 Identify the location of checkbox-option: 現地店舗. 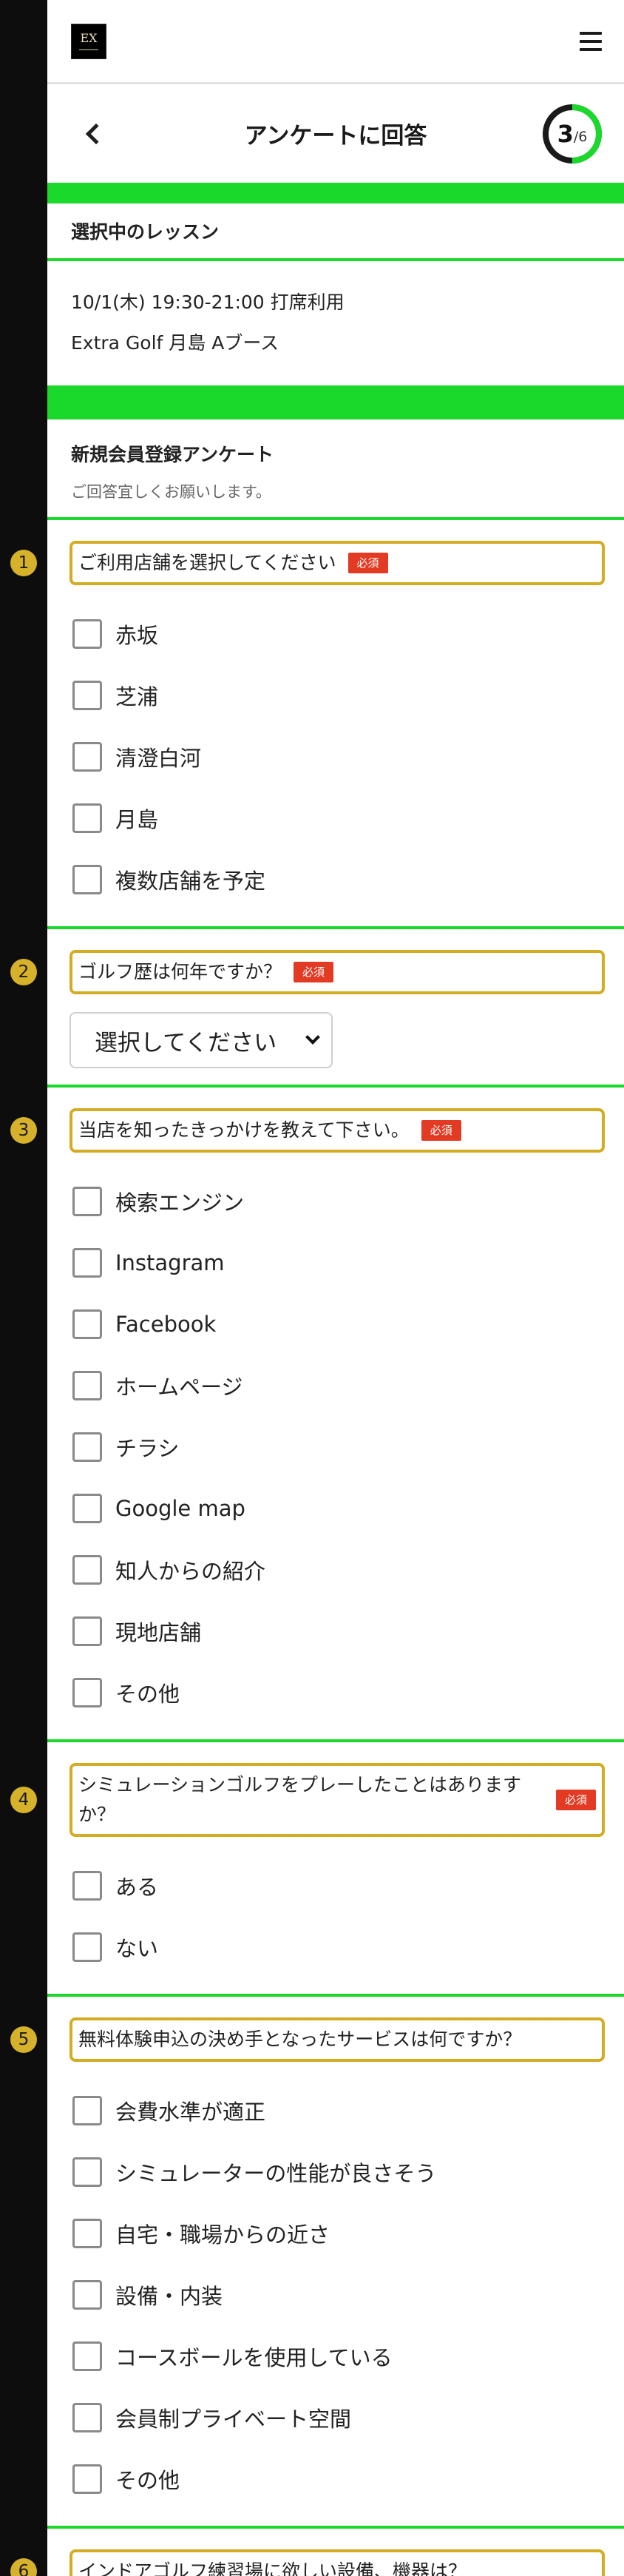
(337, 1631).